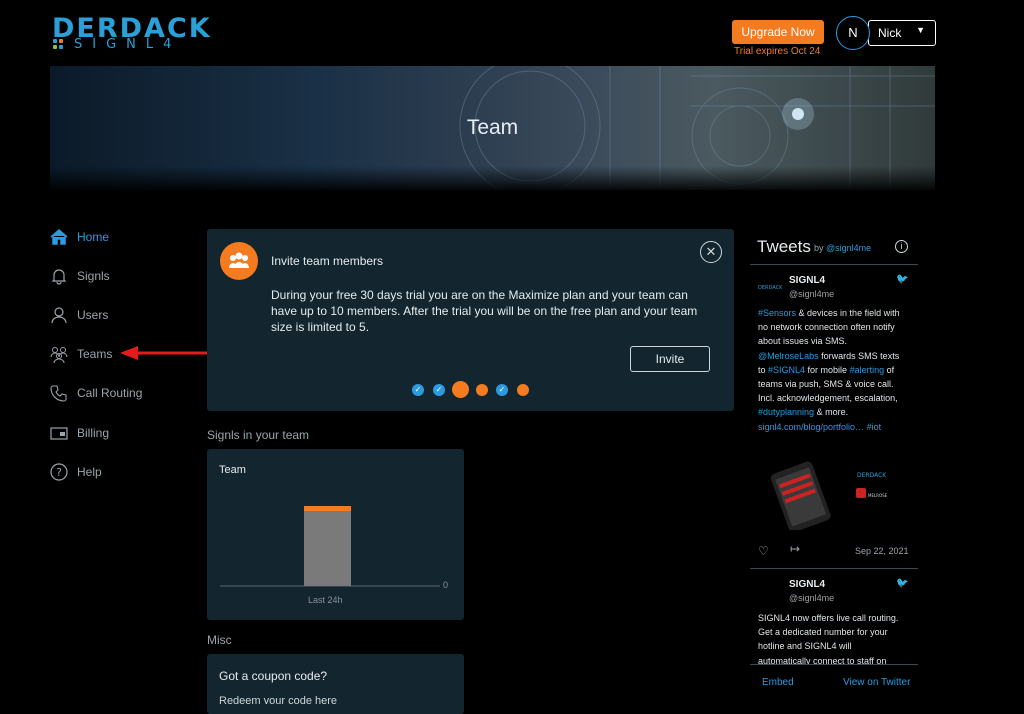 The height and width of the screenshot is (714, 1024). Describe the element at coordinates (93, 276) in the screenshot. I see `sidebar-item-label: Signls` at that location.